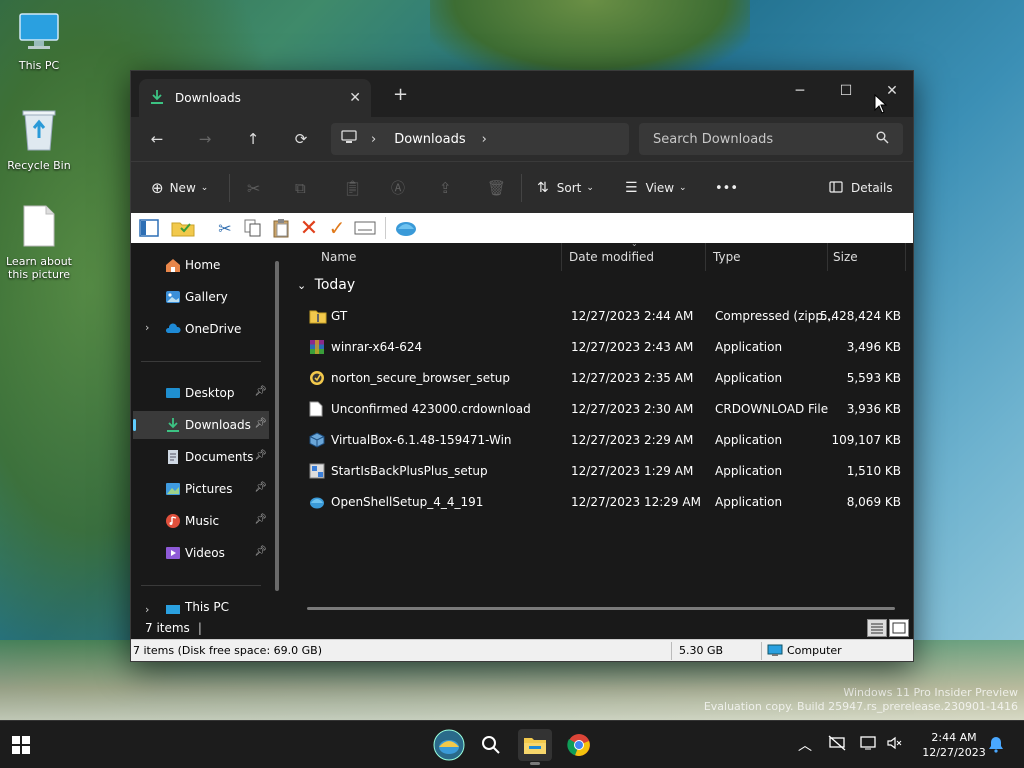 The image size is (1024, 768). What do you see at coordinates (253, 139) in the screenshot?
I see `up-button: ↑` at bounding box center [253, 139].